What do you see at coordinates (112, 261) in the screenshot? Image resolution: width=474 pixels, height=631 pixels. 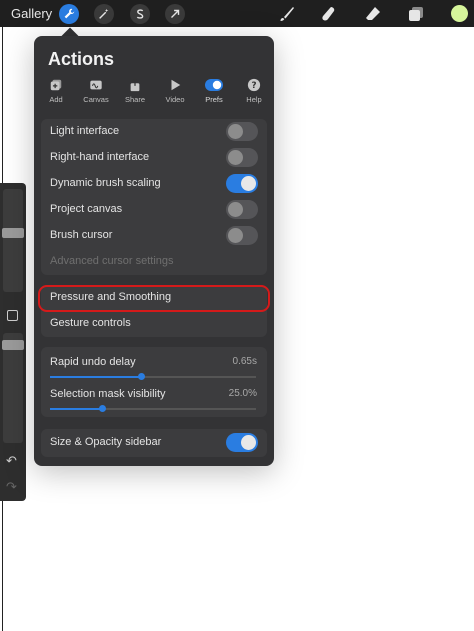 I see `advanced-cursor-settings-link: Advanced cursor settings` at bounding box center [112, 261].